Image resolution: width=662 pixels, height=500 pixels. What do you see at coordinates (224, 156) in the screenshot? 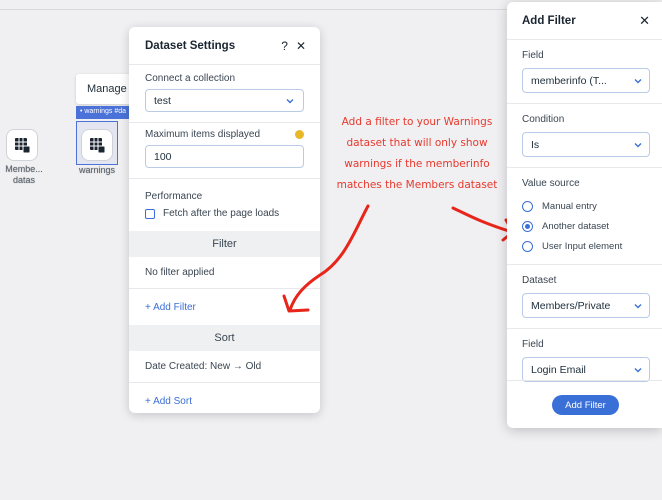
I see `max-items-input: 100` at bounding box center [224, 156].